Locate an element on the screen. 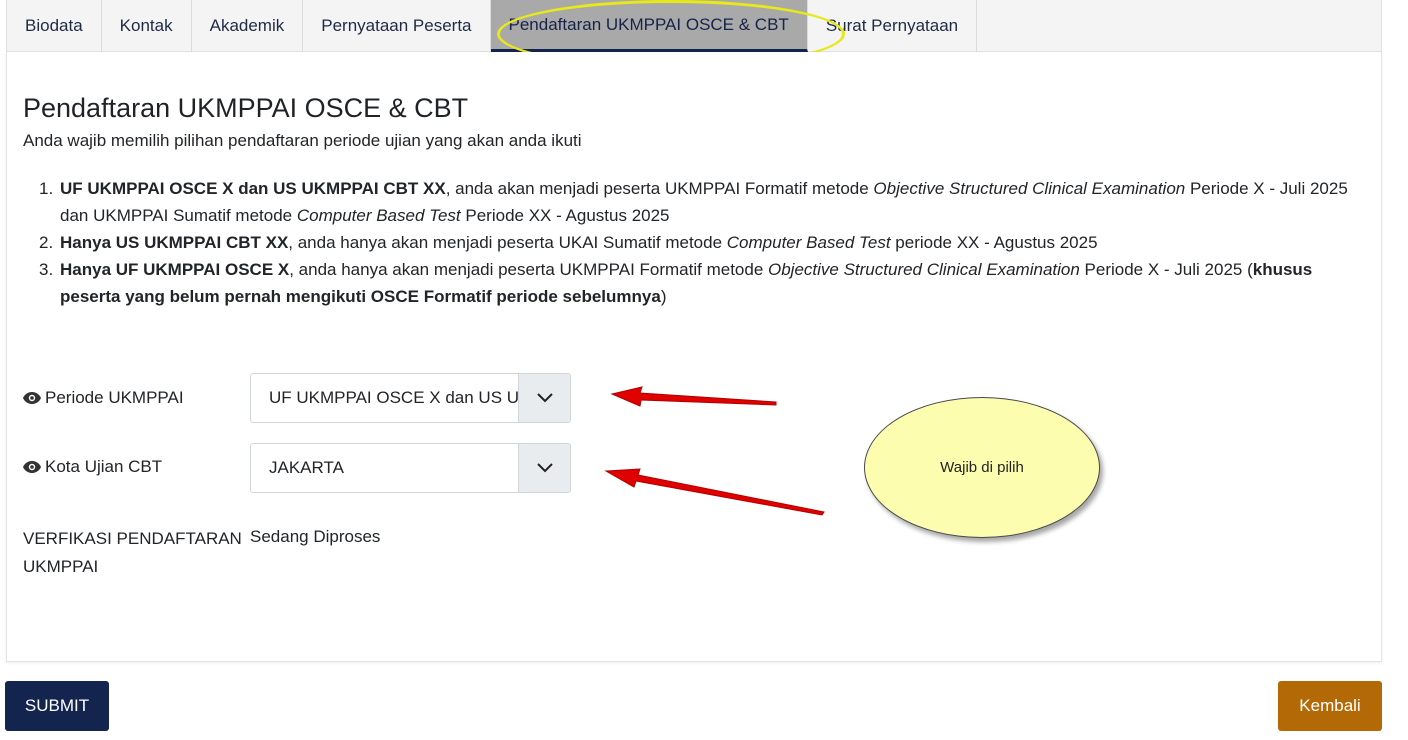  periode-select: UF UKMPPAI OSCE X dan US UKMPPAI CBT XX is located at coordinates (410, 398).